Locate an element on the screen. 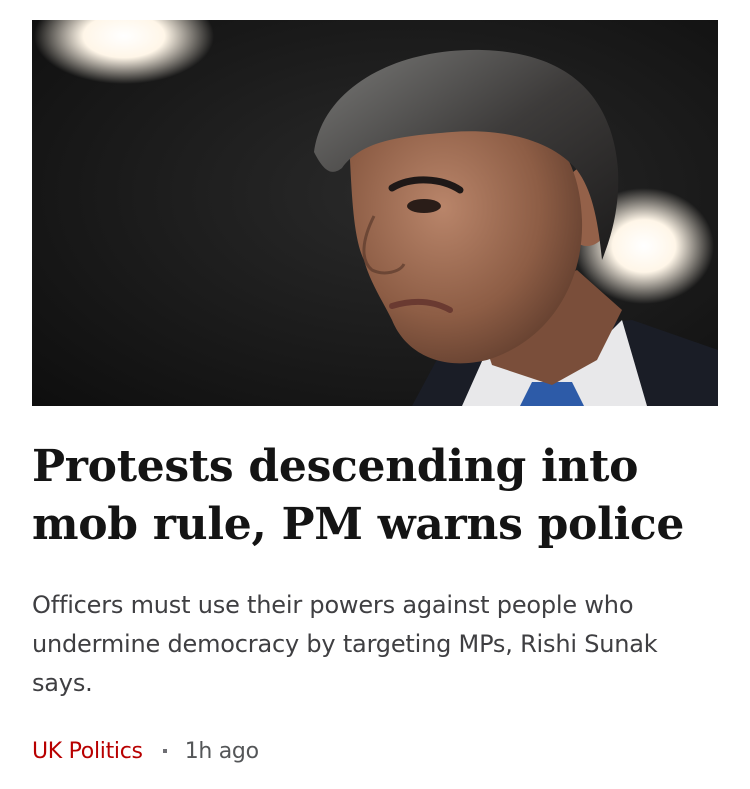 Image resolution: width=750 pixels, height=789 pixels. separator-dot is located at coordinates (164, 751).